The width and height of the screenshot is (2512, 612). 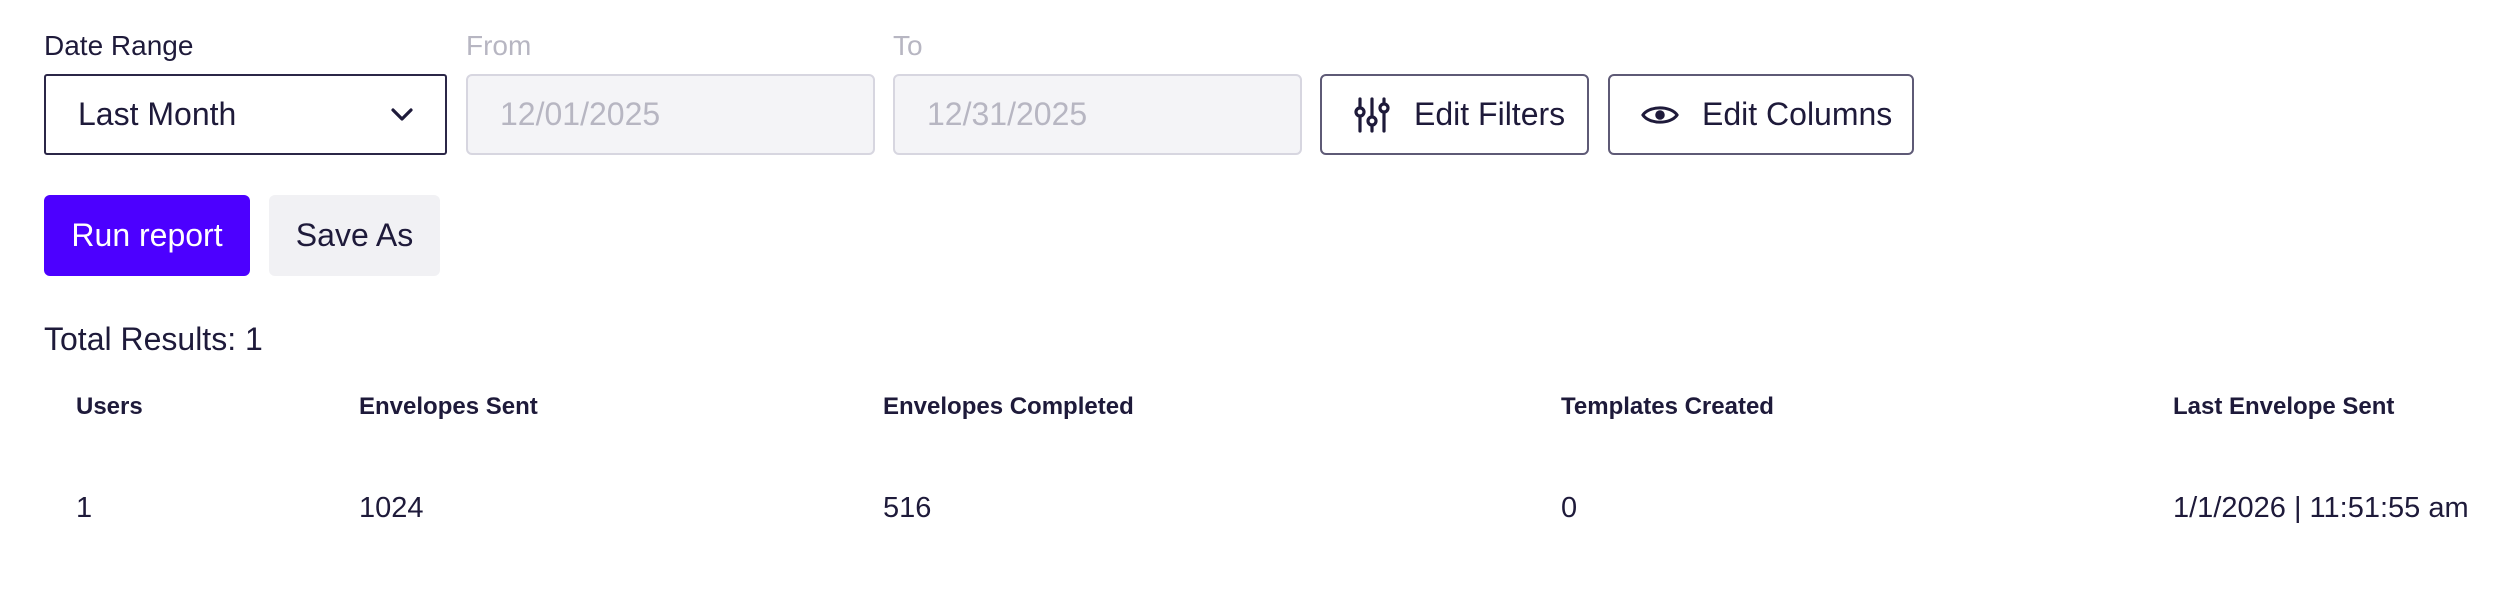 I want to click on to-label: To, so click(x=908, y=45).